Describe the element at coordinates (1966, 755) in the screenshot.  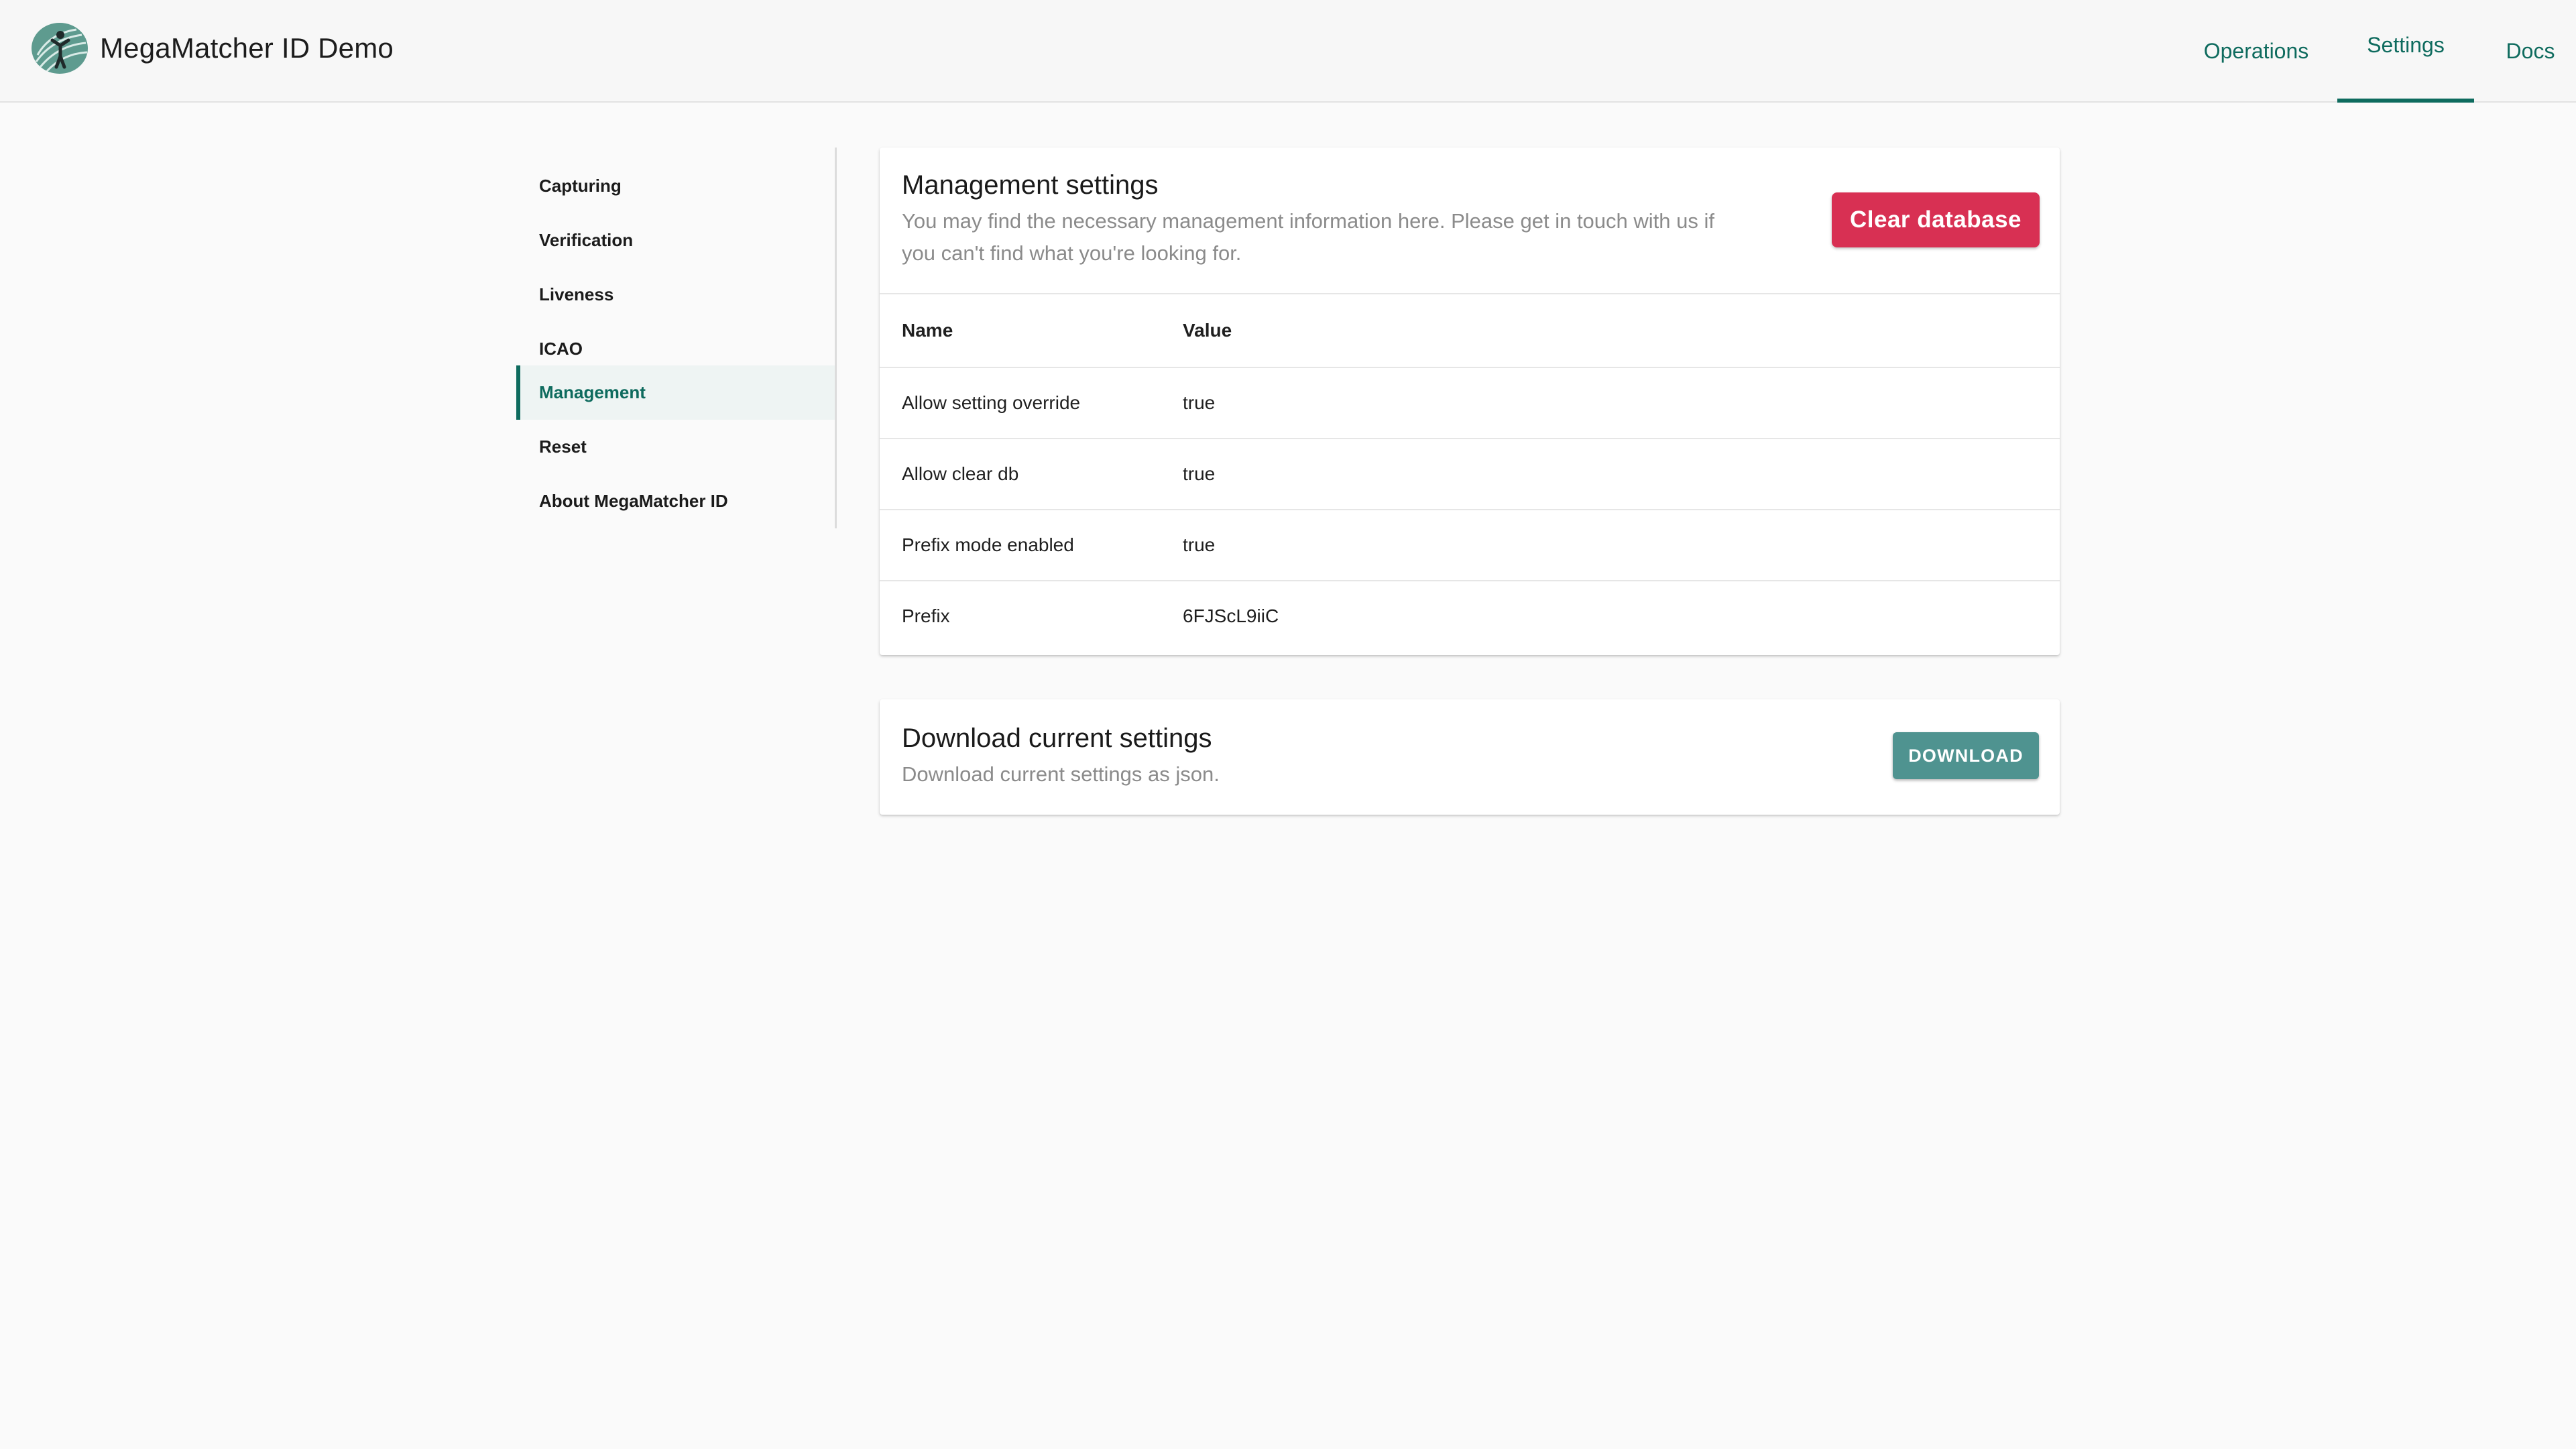
I see `download-button: DOWNLOAD` at that location.